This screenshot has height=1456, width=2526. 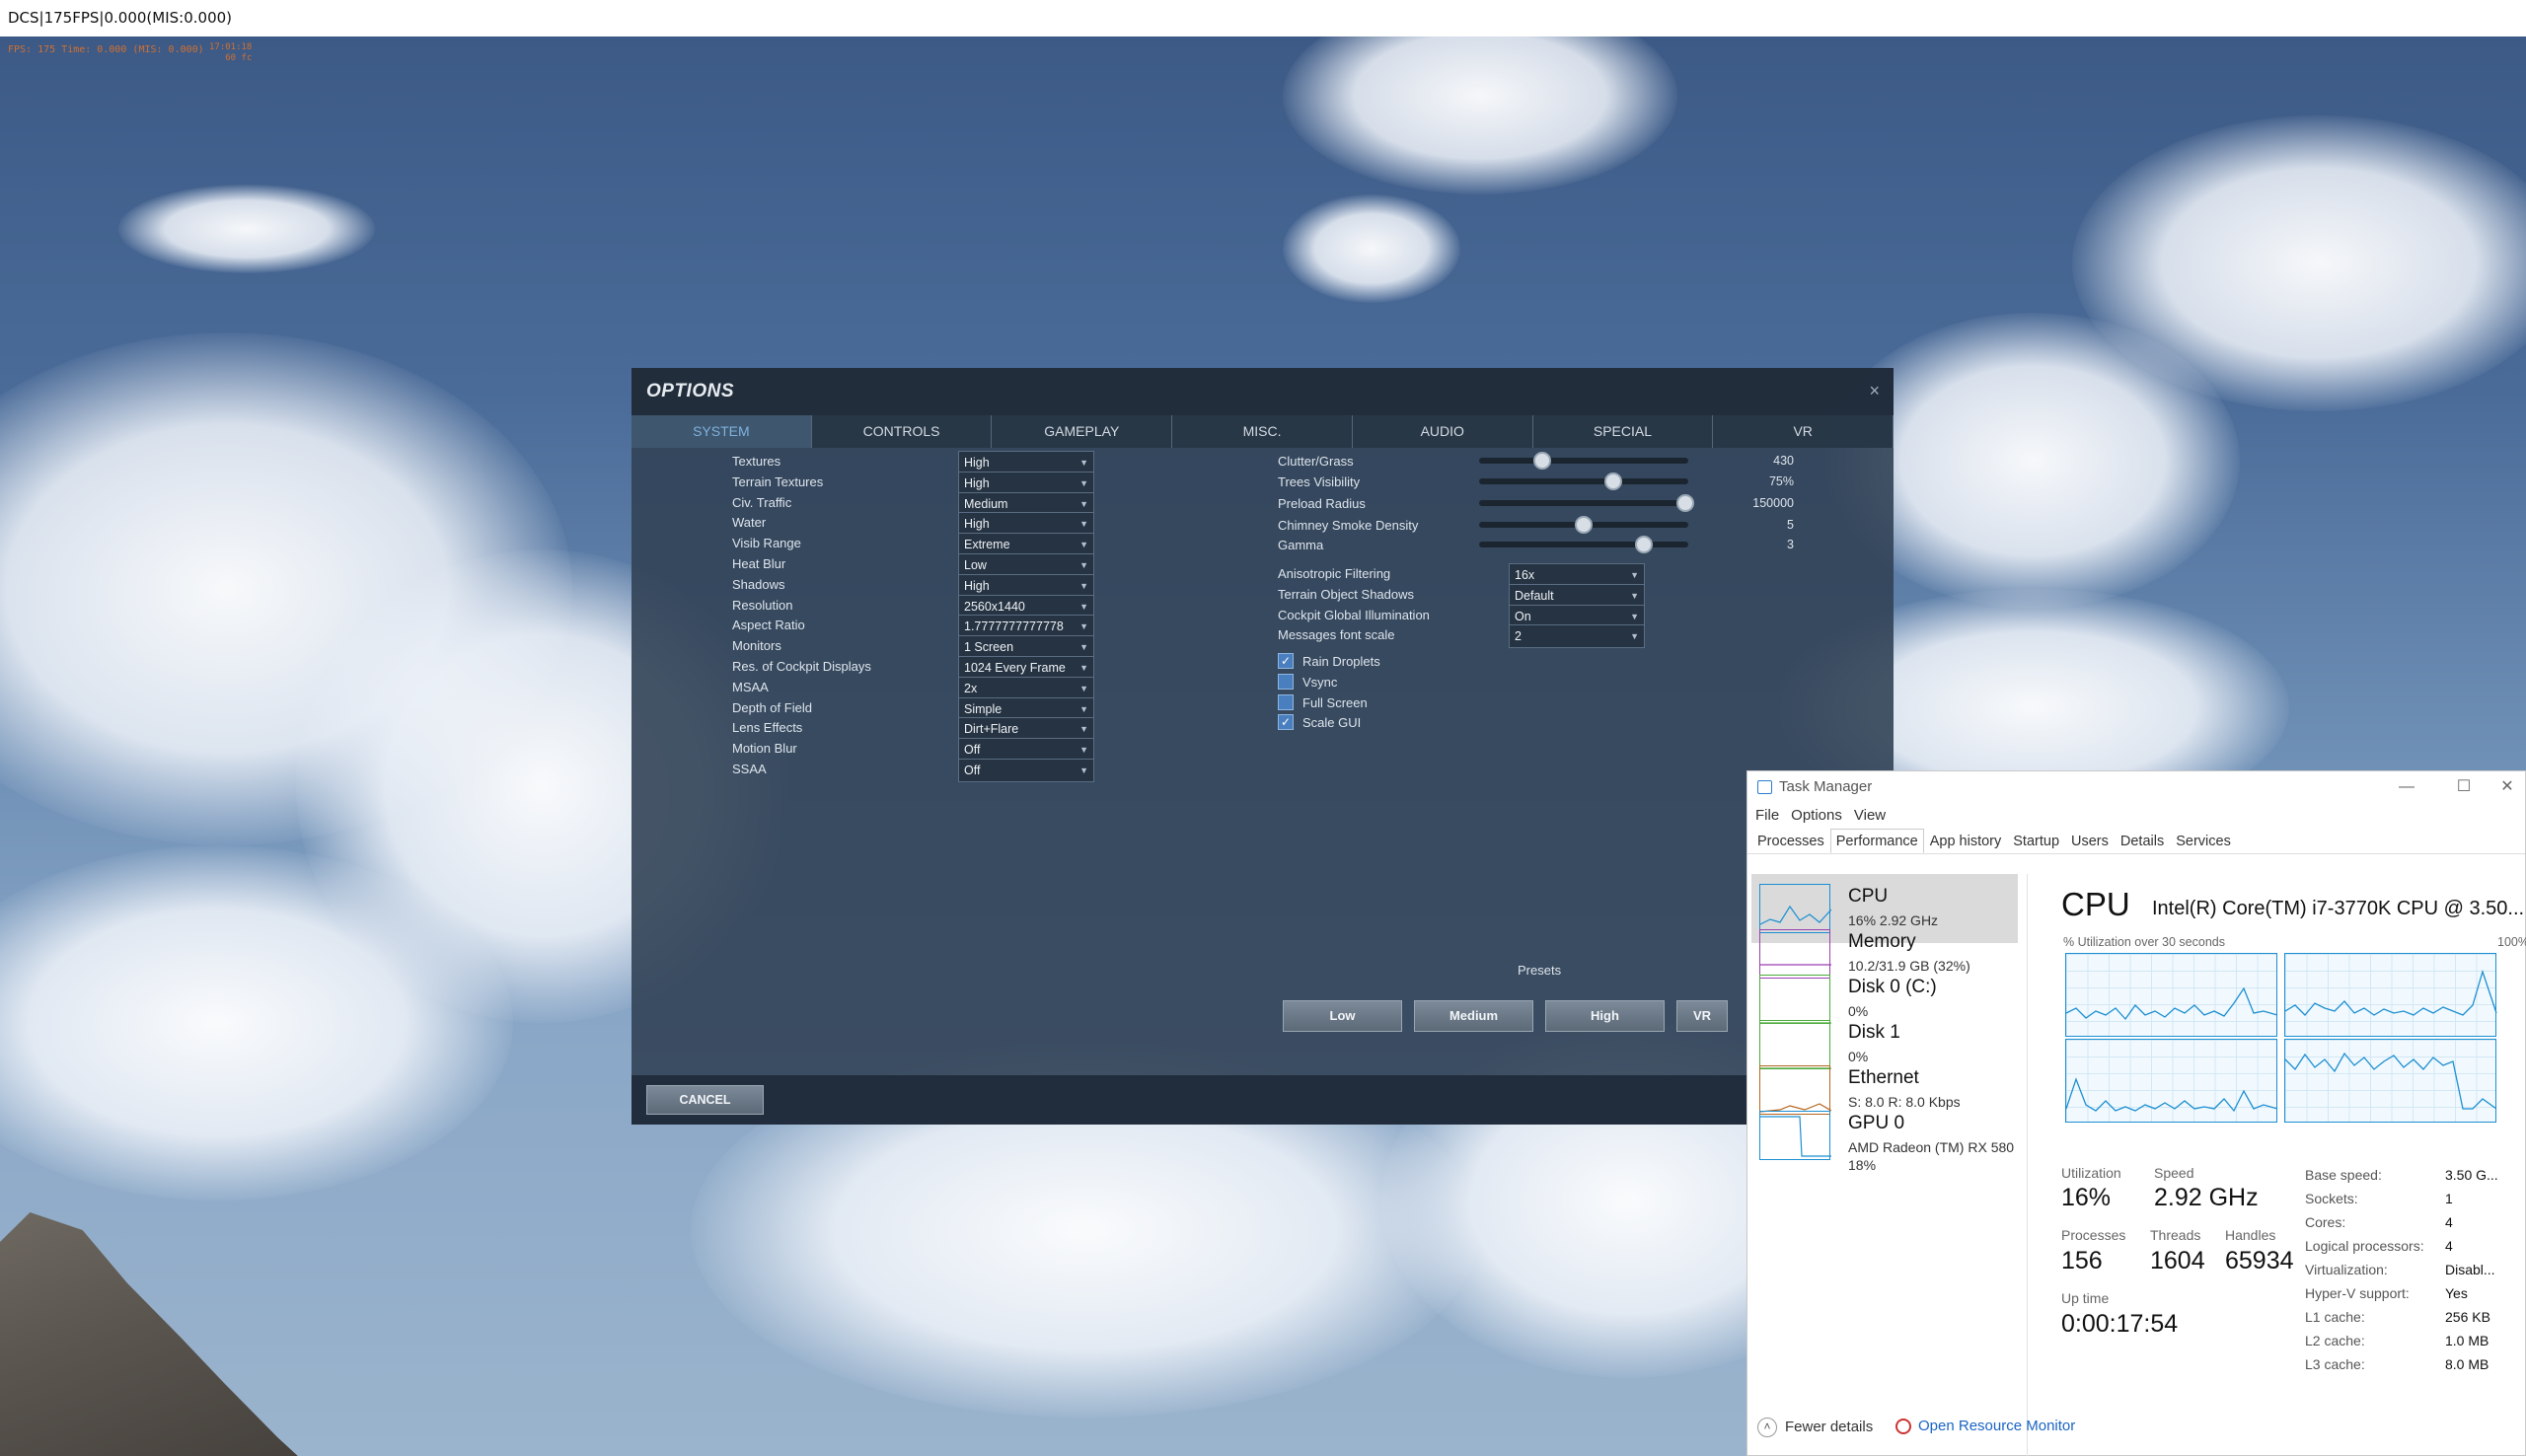 What do you see at coordinates (1026, 770) in the screenshot?
I see `setting-dropdown: Off ▼` at bounding box center [1026, 770].